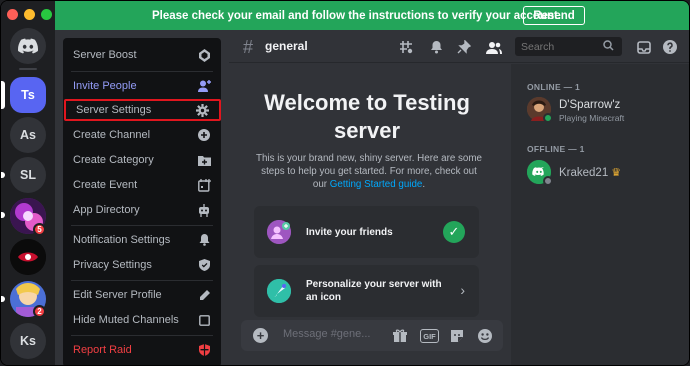 The image size is (690, 366). I want to click on member-name-row: Kraked21 ♛, so click(590, 172).